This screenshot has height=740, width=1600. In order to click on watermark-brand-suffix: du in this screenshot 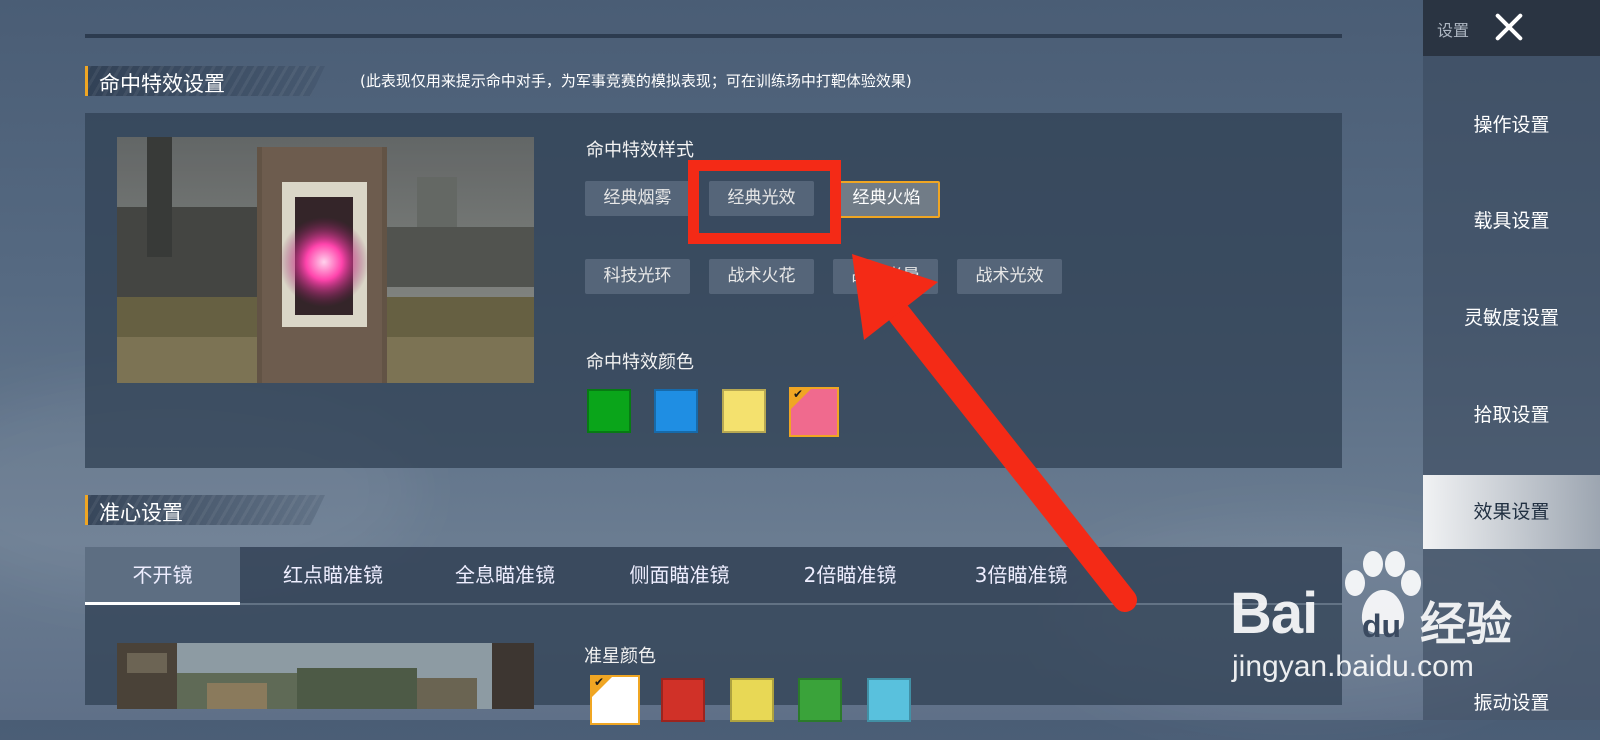, I will do `click(1382, 626)`.